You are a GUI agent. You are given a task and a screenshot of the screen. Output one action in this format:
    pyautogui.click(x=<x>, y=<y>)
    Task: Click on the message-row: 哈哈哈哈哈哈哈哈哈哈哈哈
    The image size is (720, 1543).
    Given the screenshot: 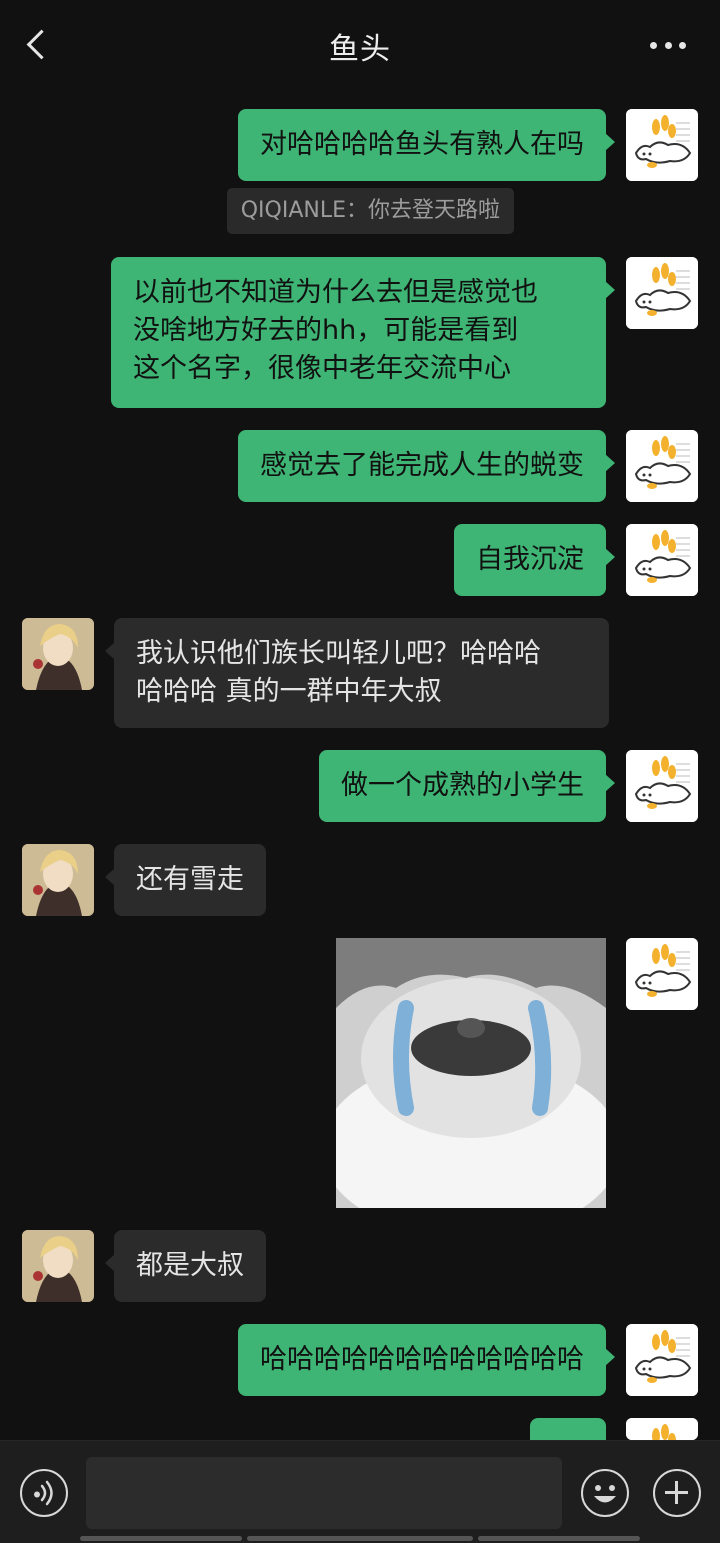 What is the action you would take?
    pyautogui.click(x=360, y=1360)
    